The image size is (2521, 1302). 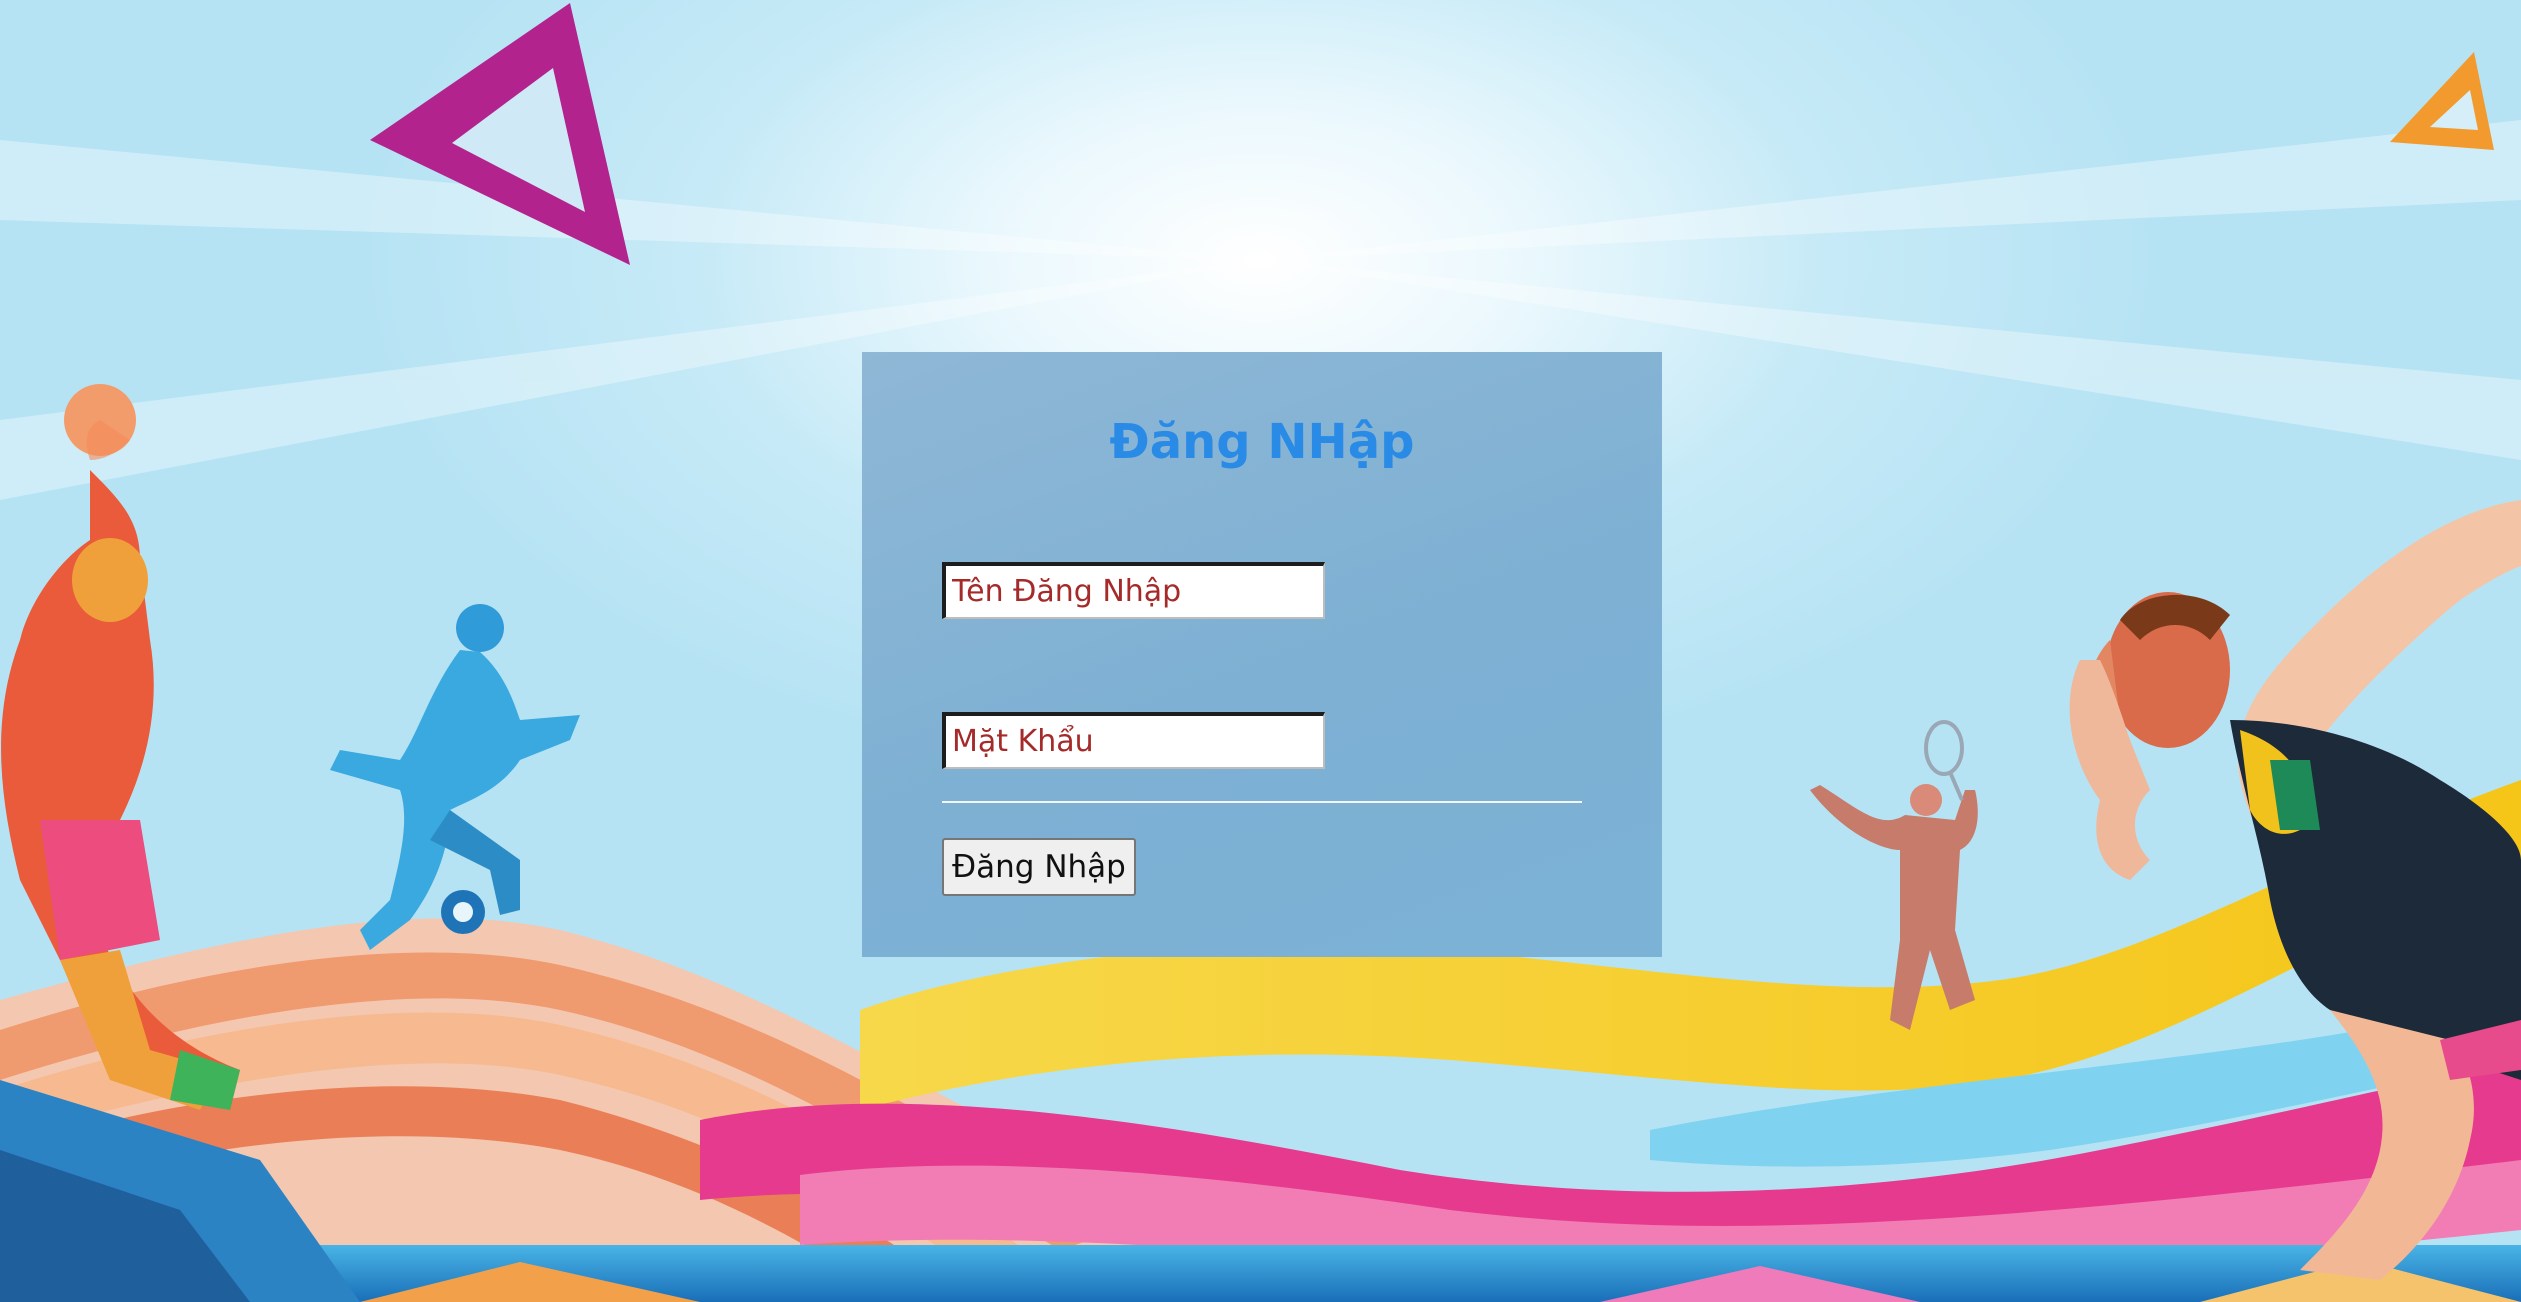 What do you see at coordinates (1039, 867) in the screenshot?
I see `login-button: Đăng Nhập` at bounding box center [1039, 867].